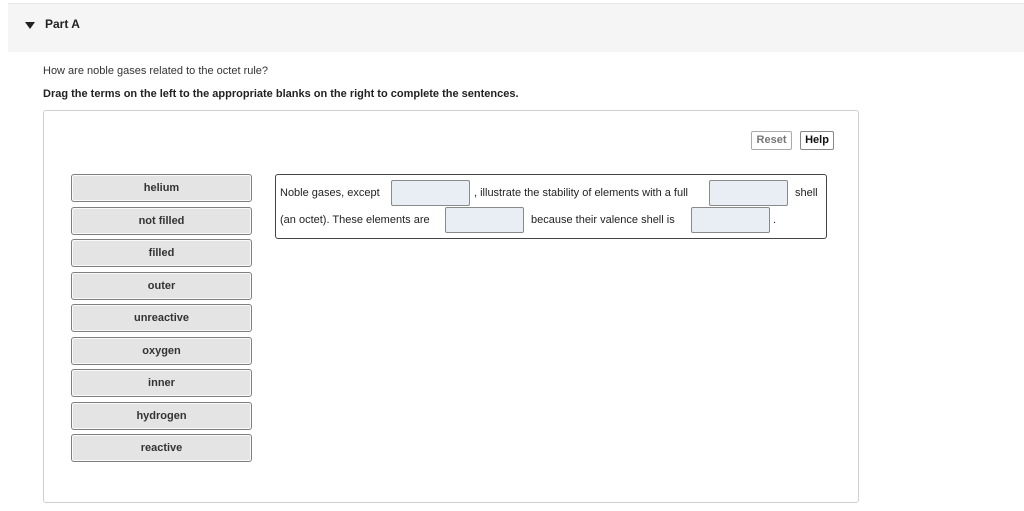 The height and width of the screenshot is (511, 1024). Describe the element at coordinates (161, 415) in the screenshot. I see `term-hydrogen: hydrogen` at that location.